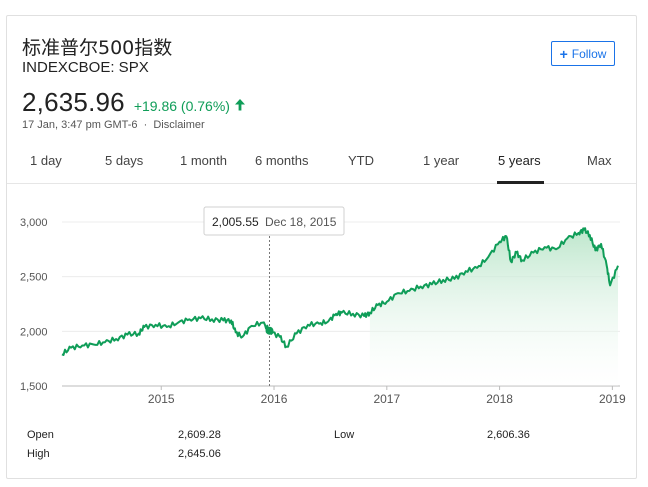  Describe the element at coordinates (80, 125) in the screenshot. I see `quote-timestamp: 17 Jan, 3:47 pm GMT-6` at that location.